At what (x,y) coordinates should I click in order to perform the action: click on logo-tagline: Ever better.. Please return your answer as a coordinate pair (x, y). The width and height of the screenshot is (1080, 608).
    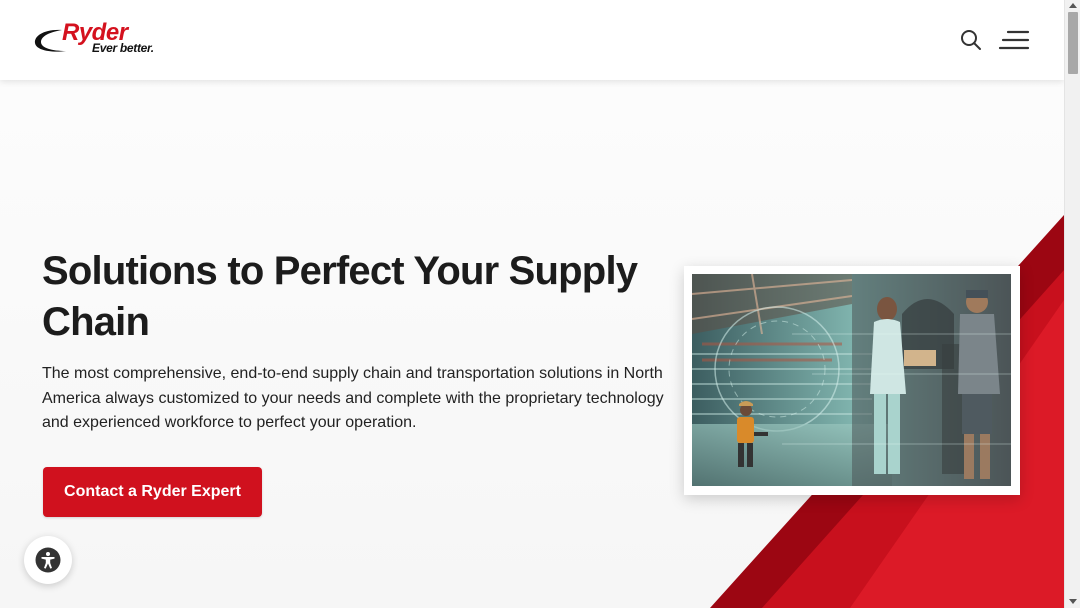
    Looking at the image, I should click on (123, 48).